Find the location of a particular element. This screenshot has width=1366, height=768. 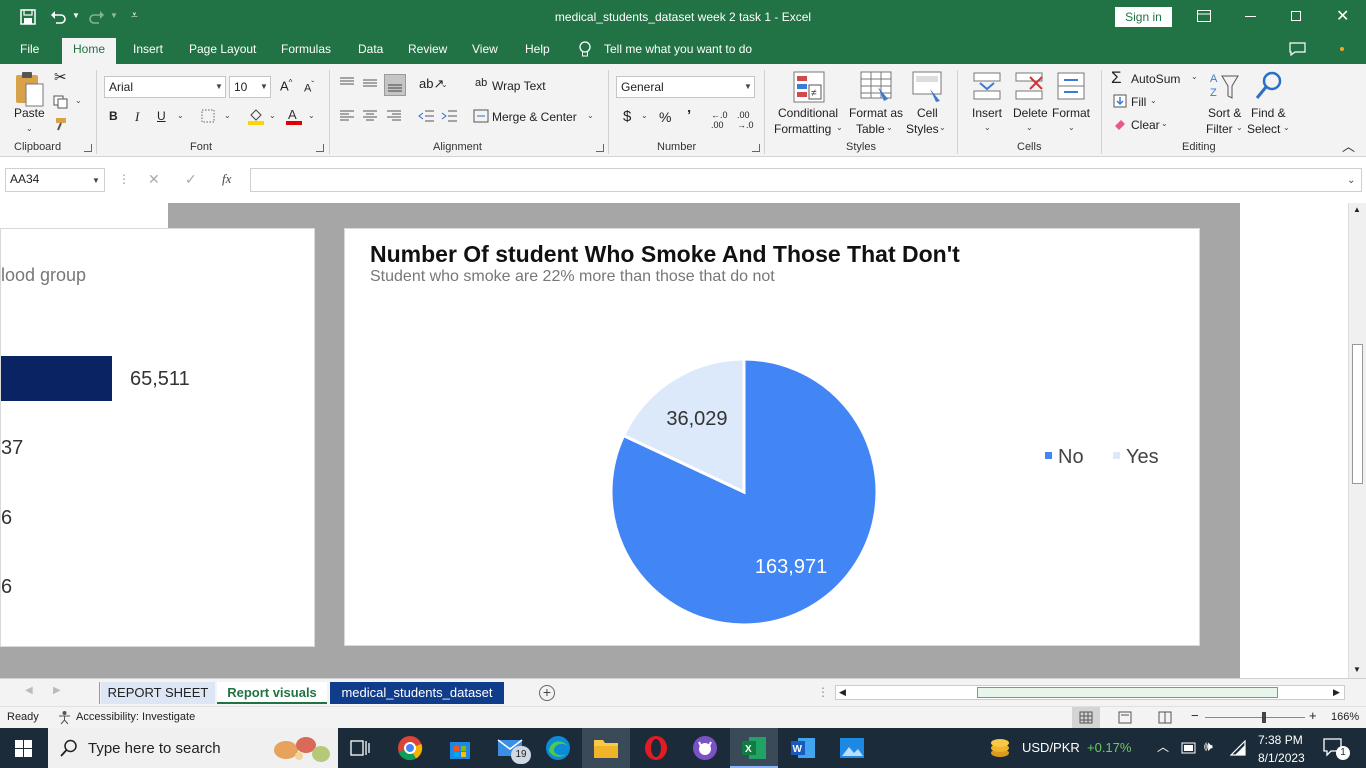

fill-icon is located at coordinates (1120, 101).